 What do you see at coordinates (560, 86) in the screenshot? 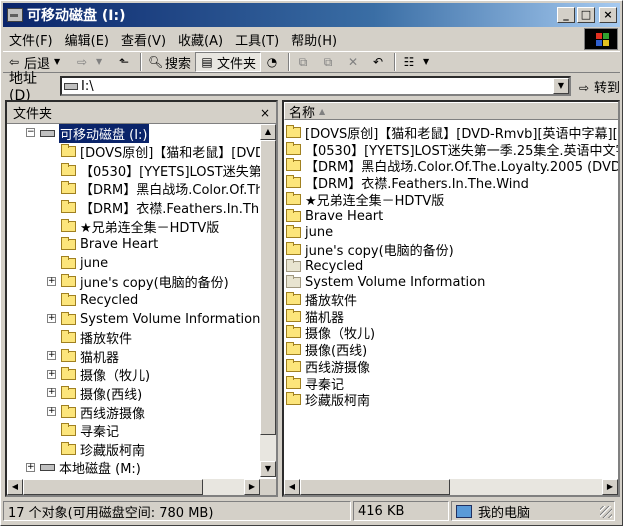
I see `address-dropdown-icon: ▼` at bounding box center [560, 86].